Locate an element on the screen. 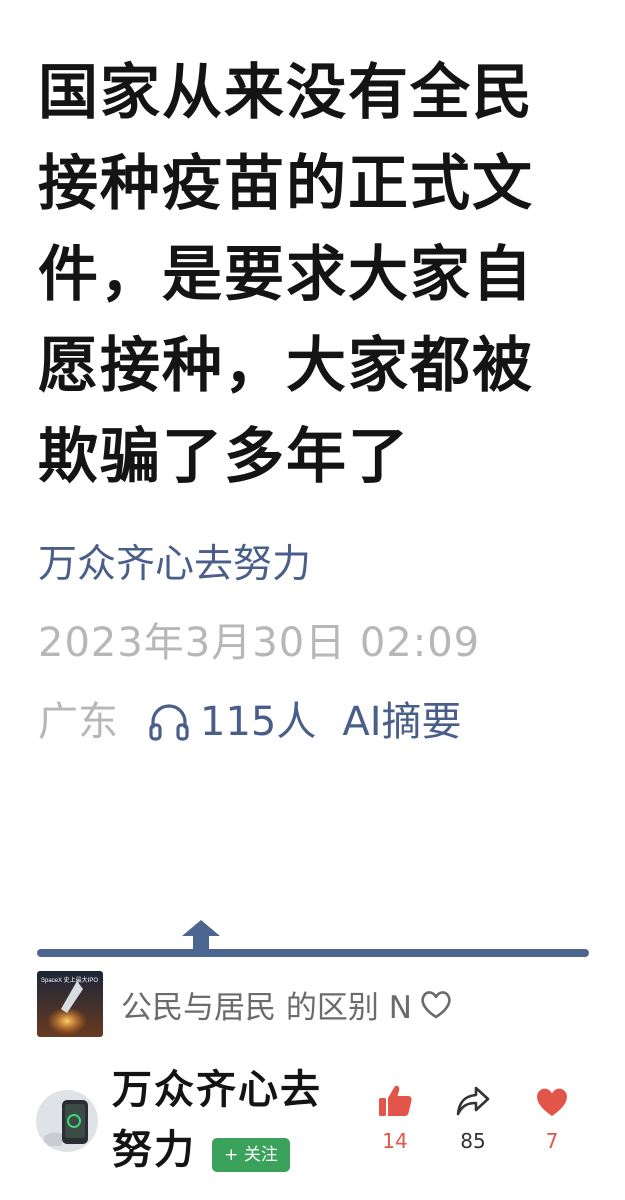  reading-progress-bar is located at coordinates (313, 953).